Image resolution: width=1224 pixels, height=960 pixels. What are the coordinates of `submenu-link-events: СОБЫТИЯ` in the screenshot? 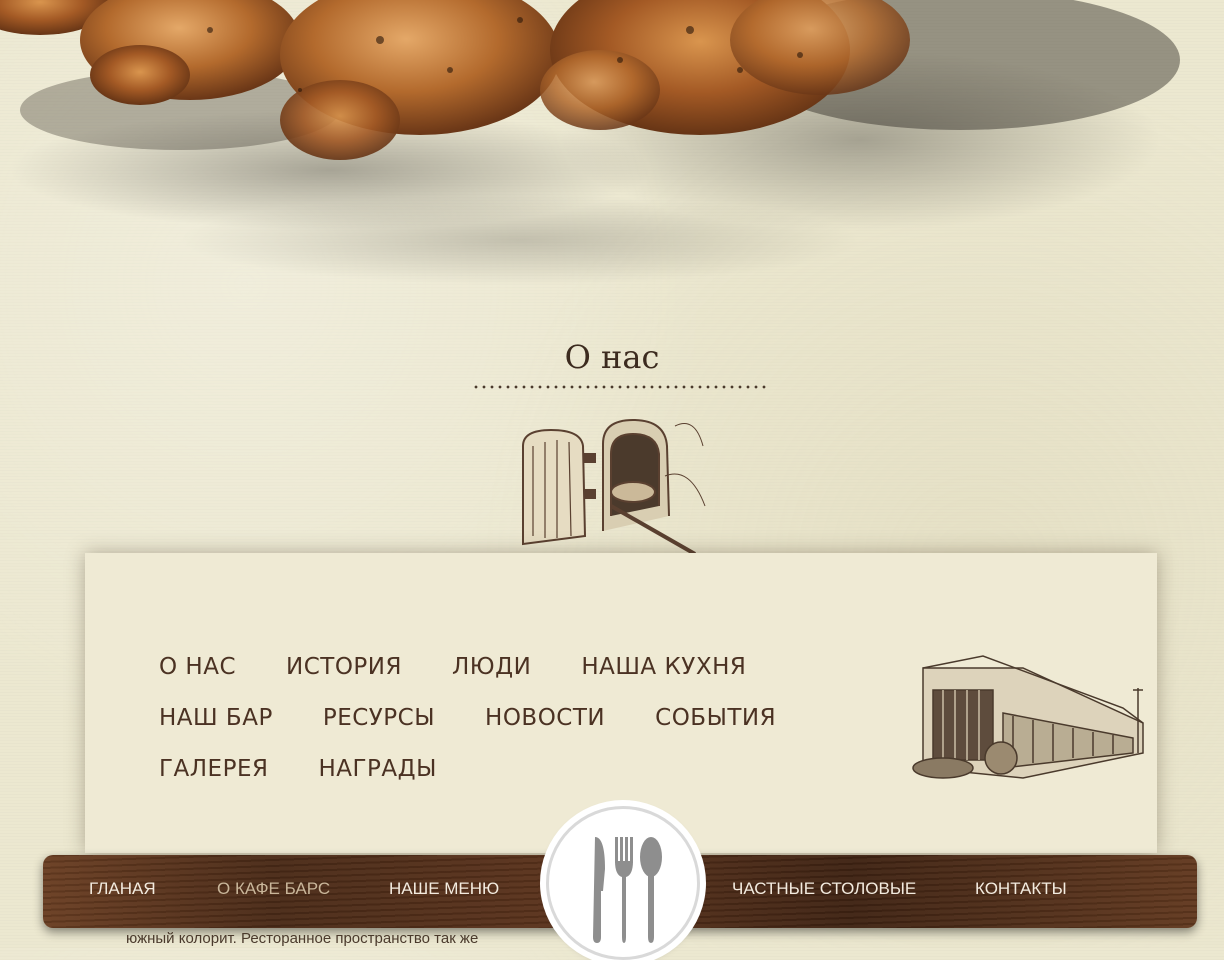 It's located at (715, 718).